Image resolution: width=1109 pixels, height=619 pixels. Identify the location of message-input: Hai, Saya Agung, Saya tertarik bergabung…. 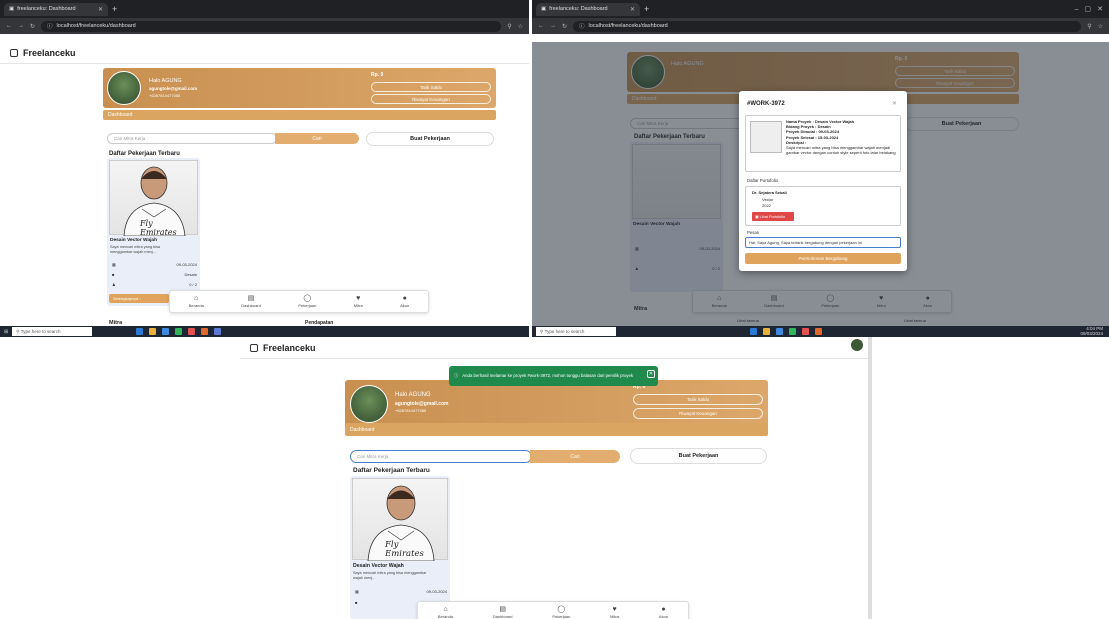
(823, 242).